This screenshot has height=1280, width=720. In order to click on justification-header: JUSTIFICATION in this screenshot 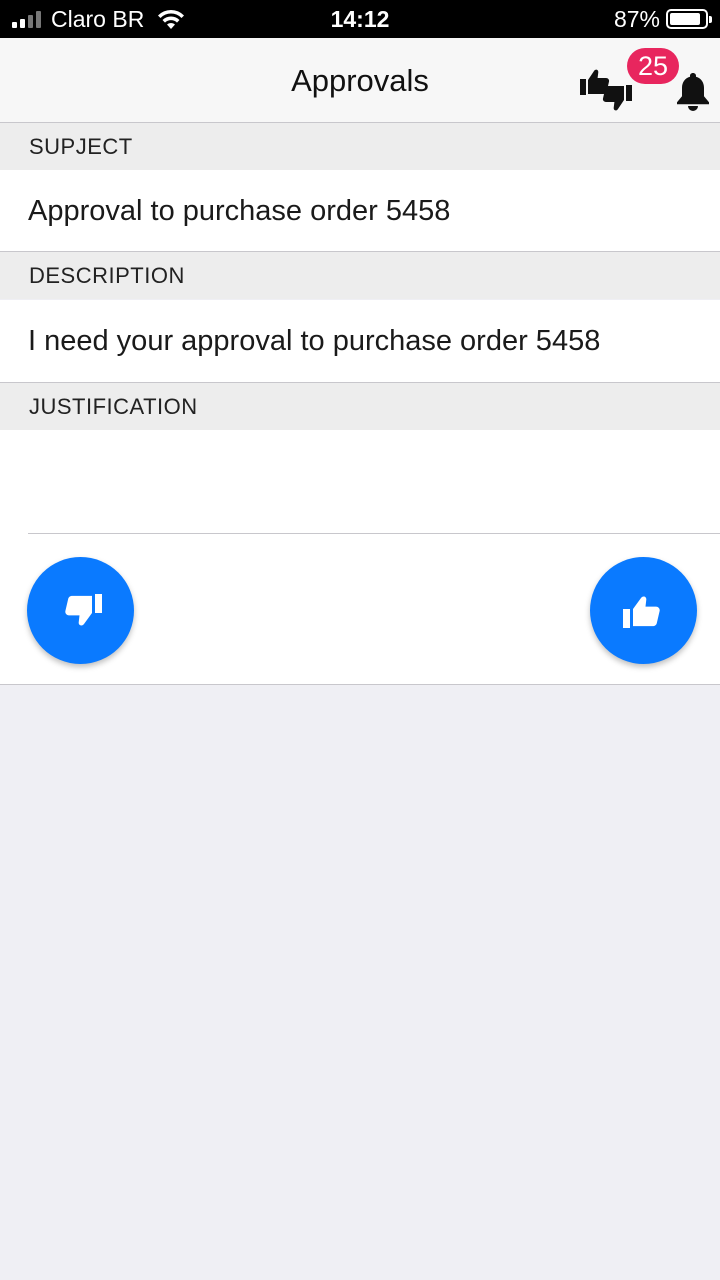, I will do `click(360, 406)`.